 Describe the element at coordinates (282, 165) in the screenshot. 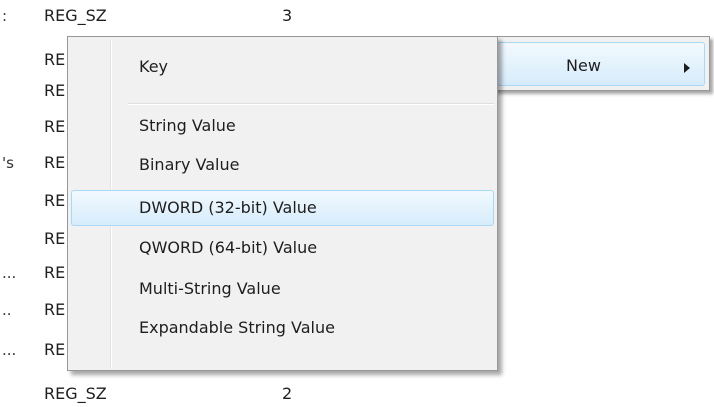

I see `menu-item-binary-value: Binary Value` at that location.